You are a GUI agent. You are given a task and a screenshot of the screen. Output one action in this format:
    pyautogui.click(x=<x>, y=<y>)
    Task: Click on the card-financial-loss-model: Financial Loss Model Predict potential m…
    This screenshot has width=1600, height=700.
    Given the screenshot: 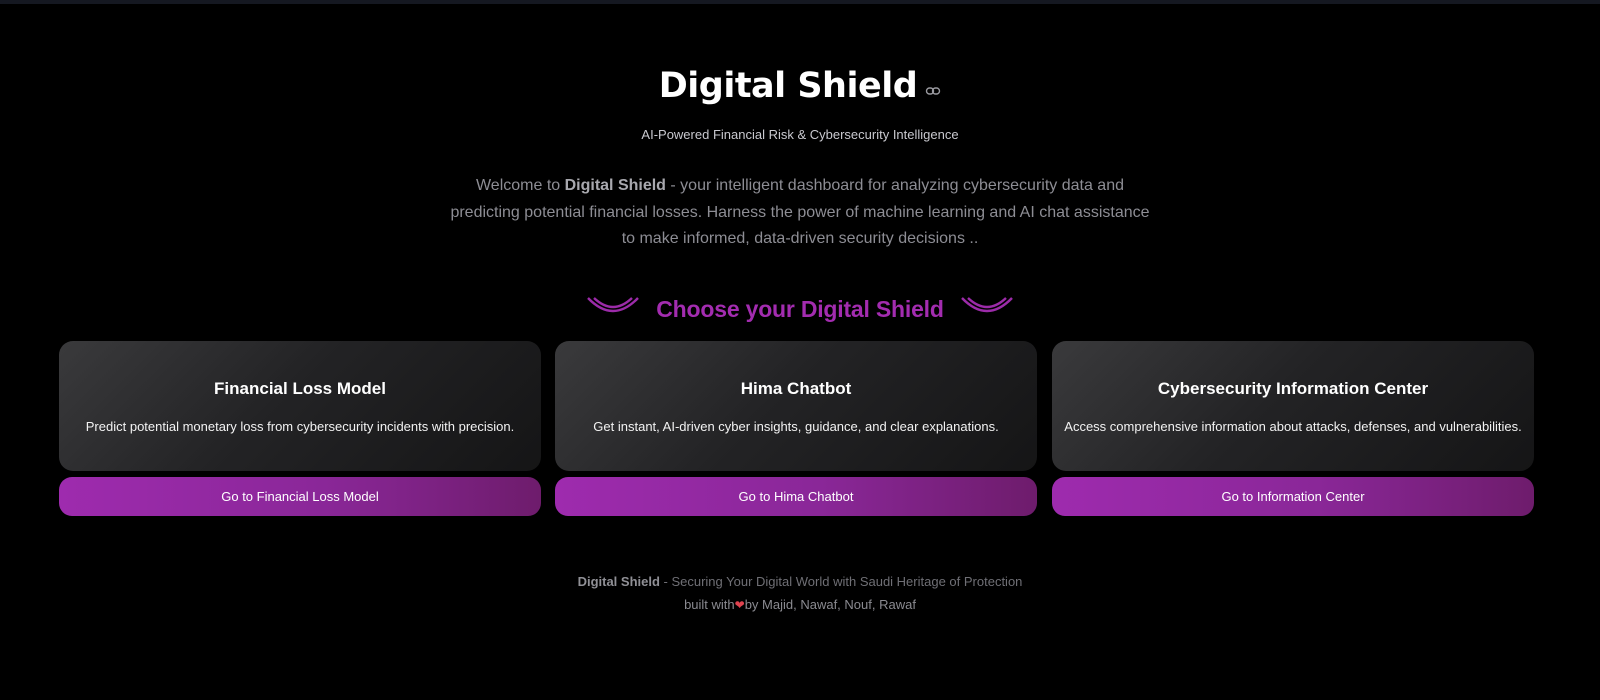 What is the action you would take?
    pyautogui.click(x=300, y=406)
    